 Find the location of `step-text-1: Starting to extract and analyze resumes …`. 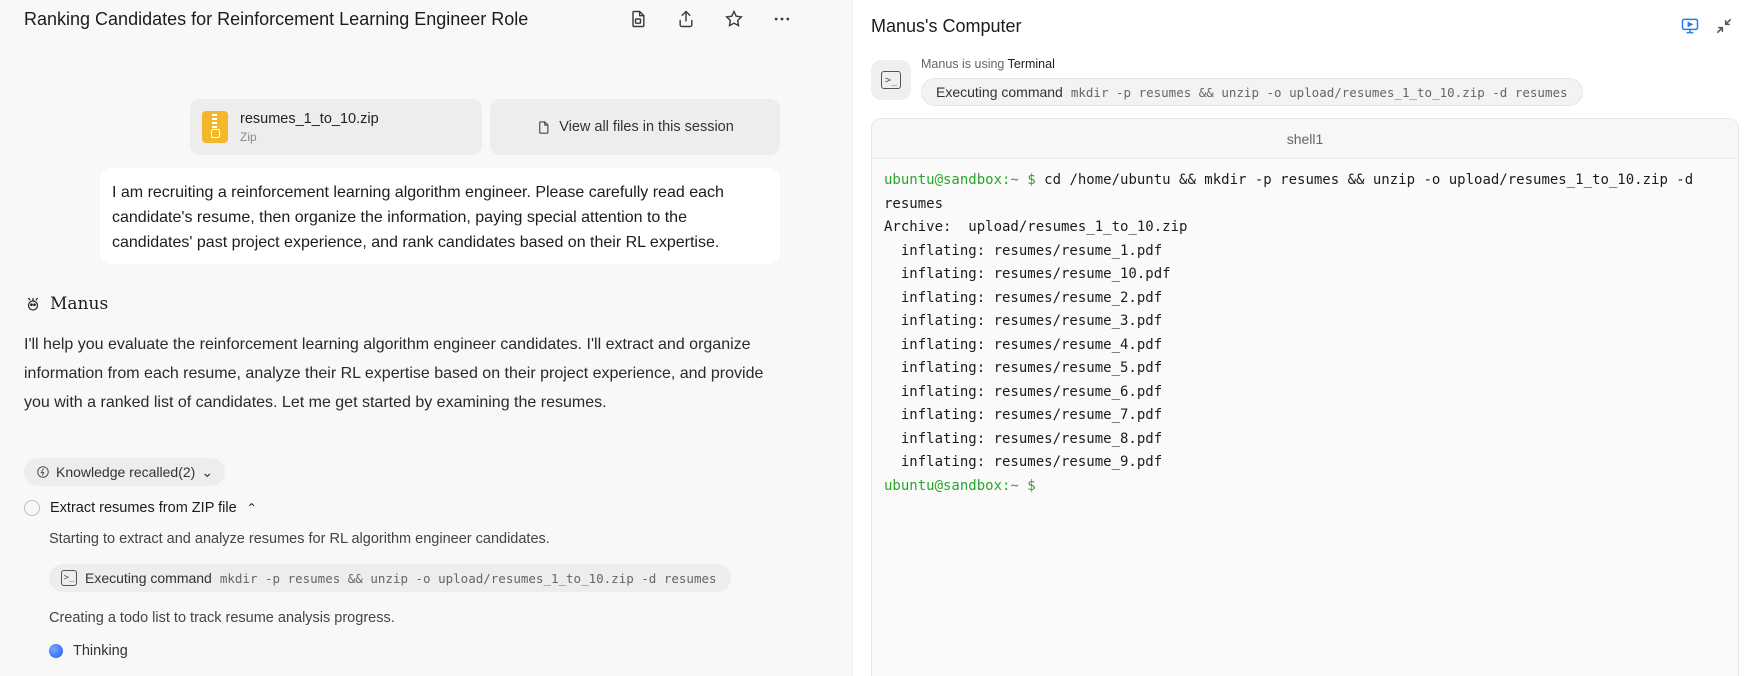

step-text-1: Starting to extract and analyze resumes … is located at coordinates (299, 539).